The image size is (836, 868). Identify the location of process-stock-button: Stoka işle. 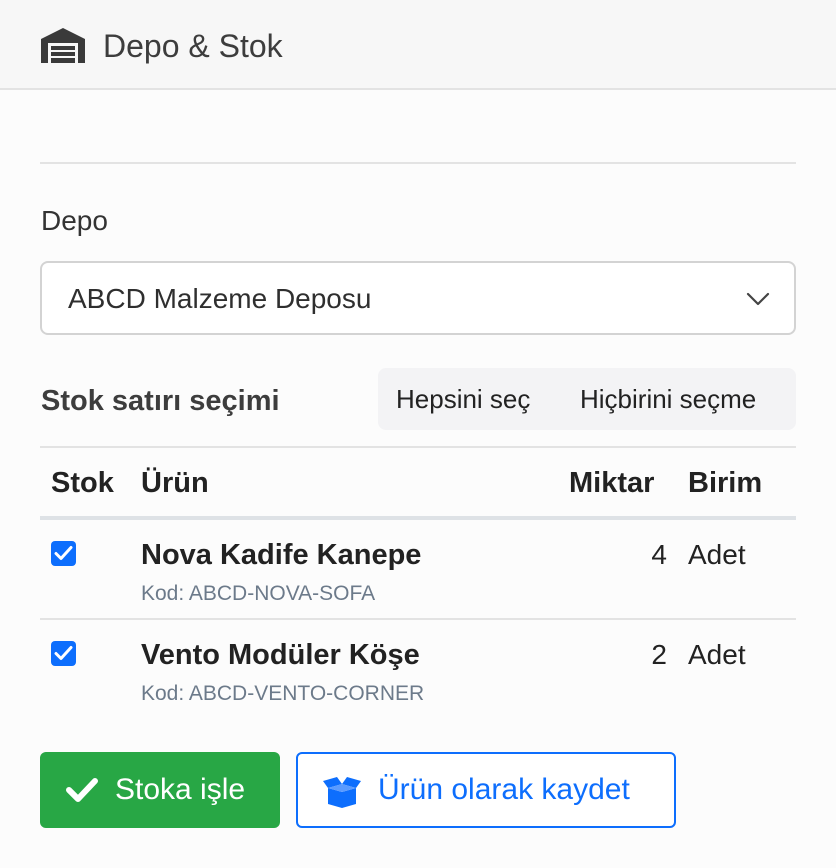
(160, 790).